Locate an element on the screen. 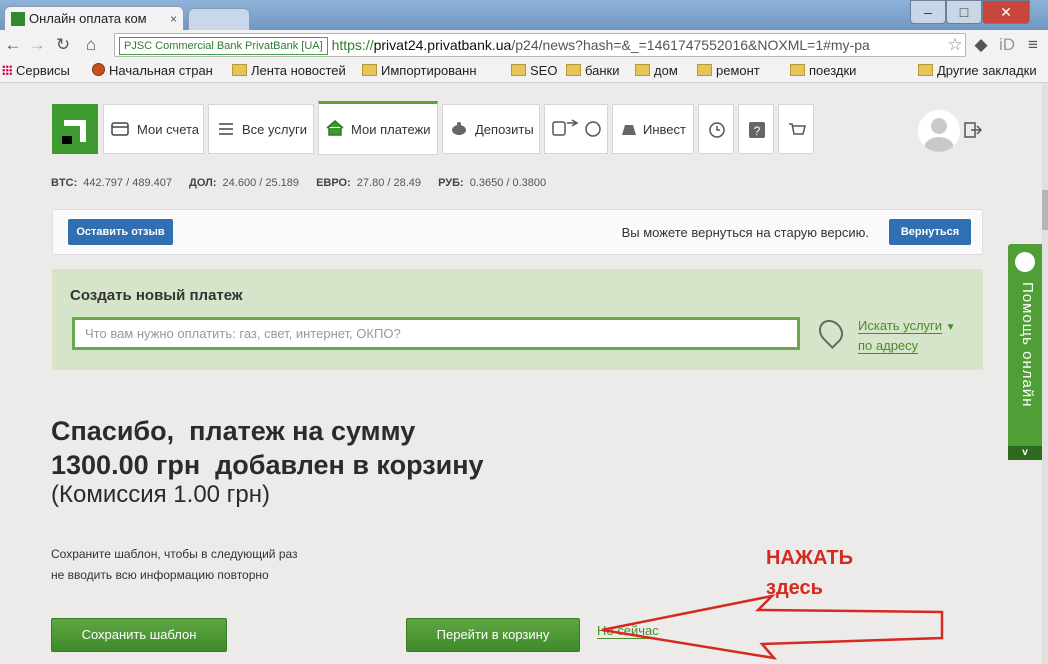  nav-tab-services-label: Все услуги is located at coordinates (274, 129).